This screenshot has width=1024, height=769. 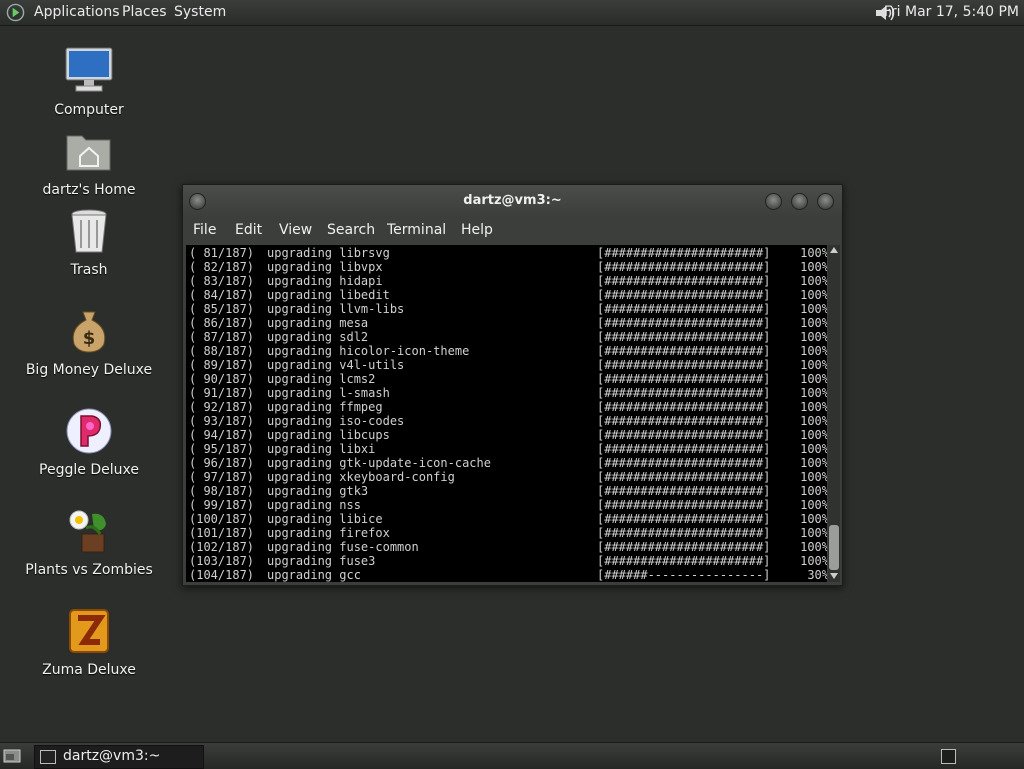 I want to click on desktop-icon-label: Trash, so click(x=89, y=270).